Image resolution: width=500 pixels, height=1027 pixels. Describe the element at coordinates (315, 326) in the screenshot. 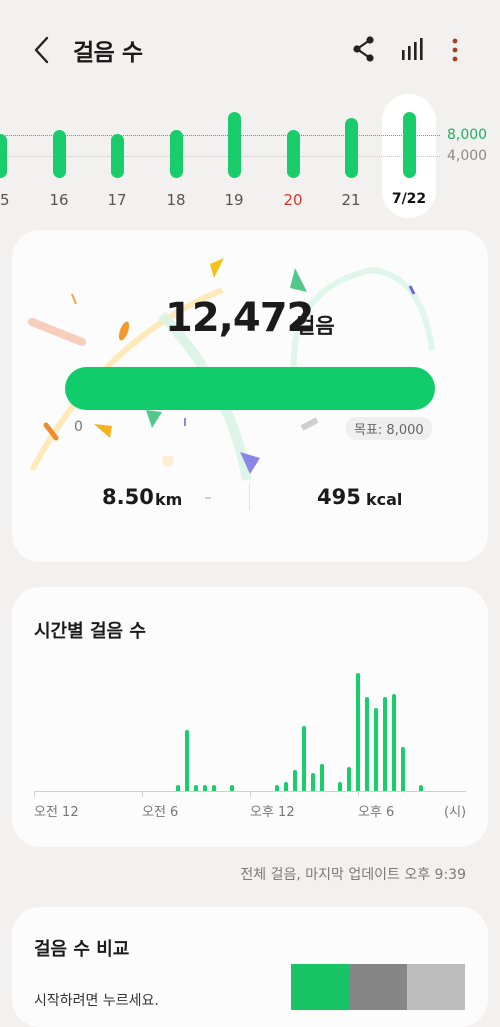

I see `steps-unit: 걸음` at that location.